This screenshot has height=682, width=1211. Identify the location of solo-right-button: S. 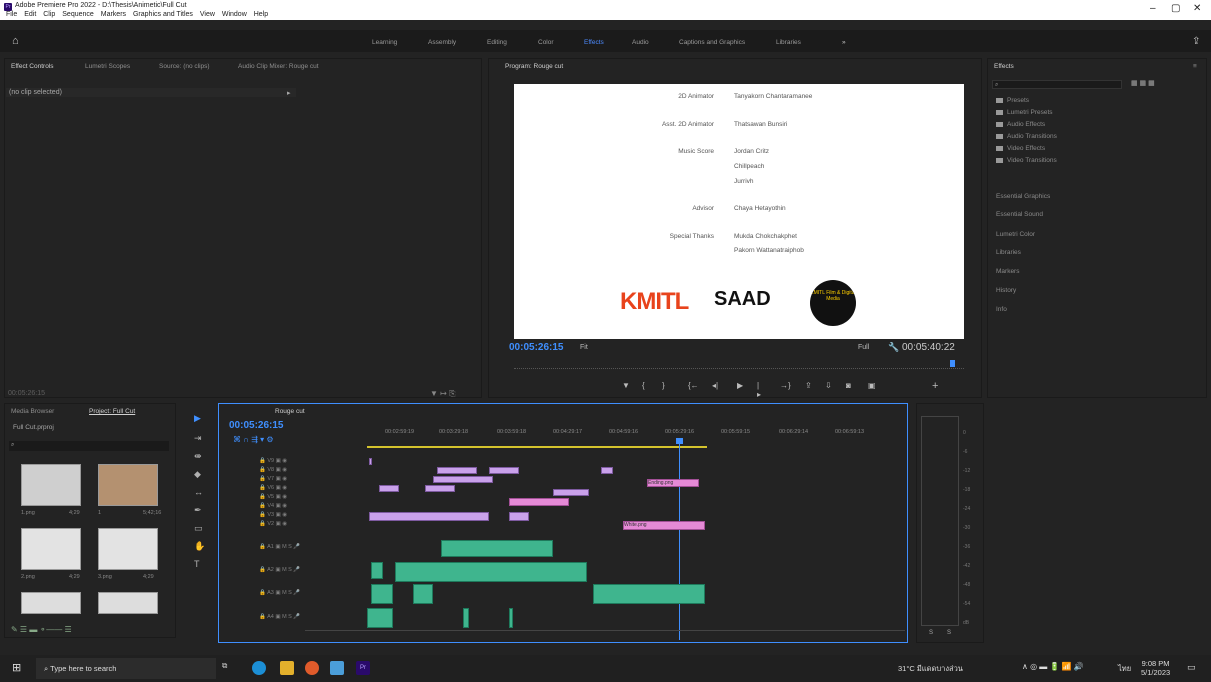
(949, 633).